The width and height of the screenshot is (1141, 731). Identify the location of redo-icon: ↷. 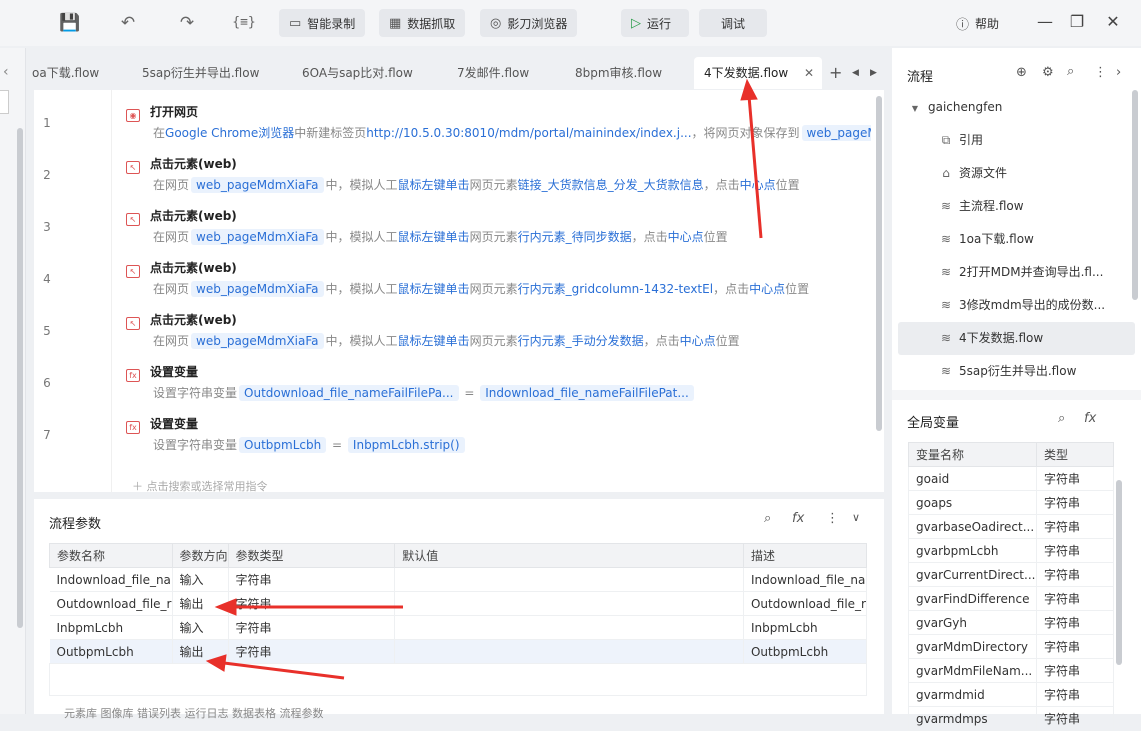
(187, 23).